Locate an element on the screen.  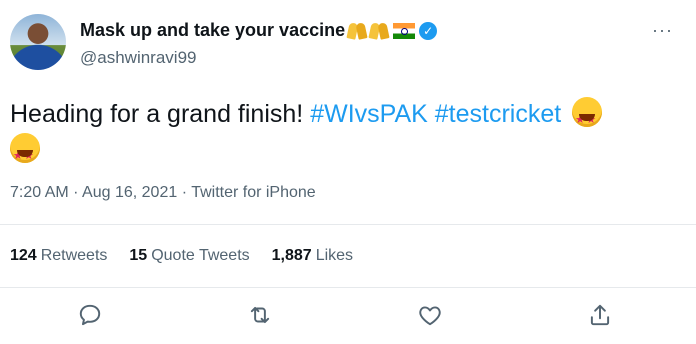
like-icon is located at coordinates (430, 316).